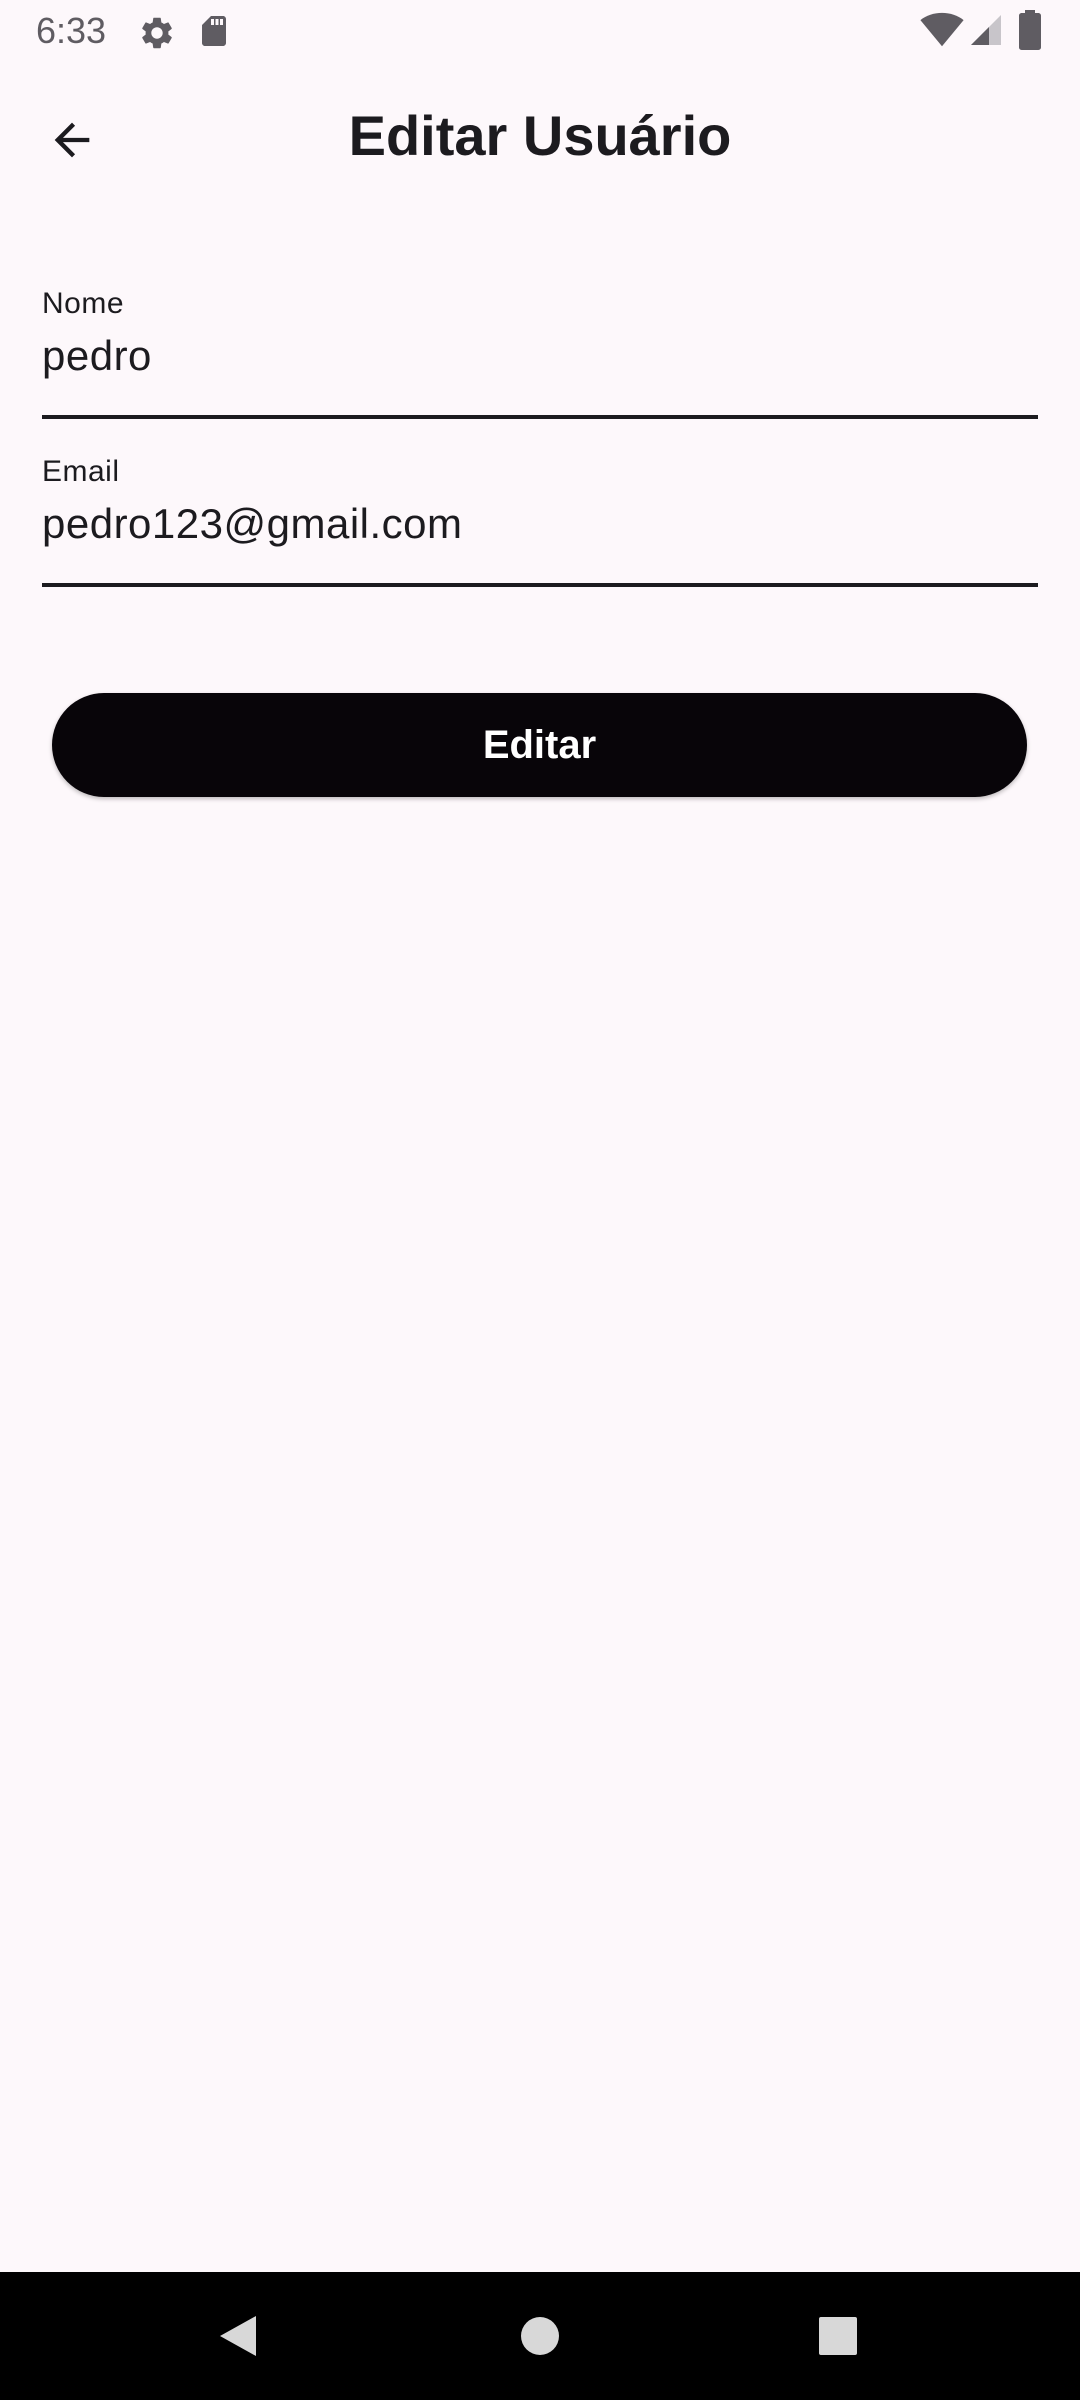 Image resolution: width=1080 pixels, height=2400 pixels. I want to click on email-field-label: Email, so click(81, 471).